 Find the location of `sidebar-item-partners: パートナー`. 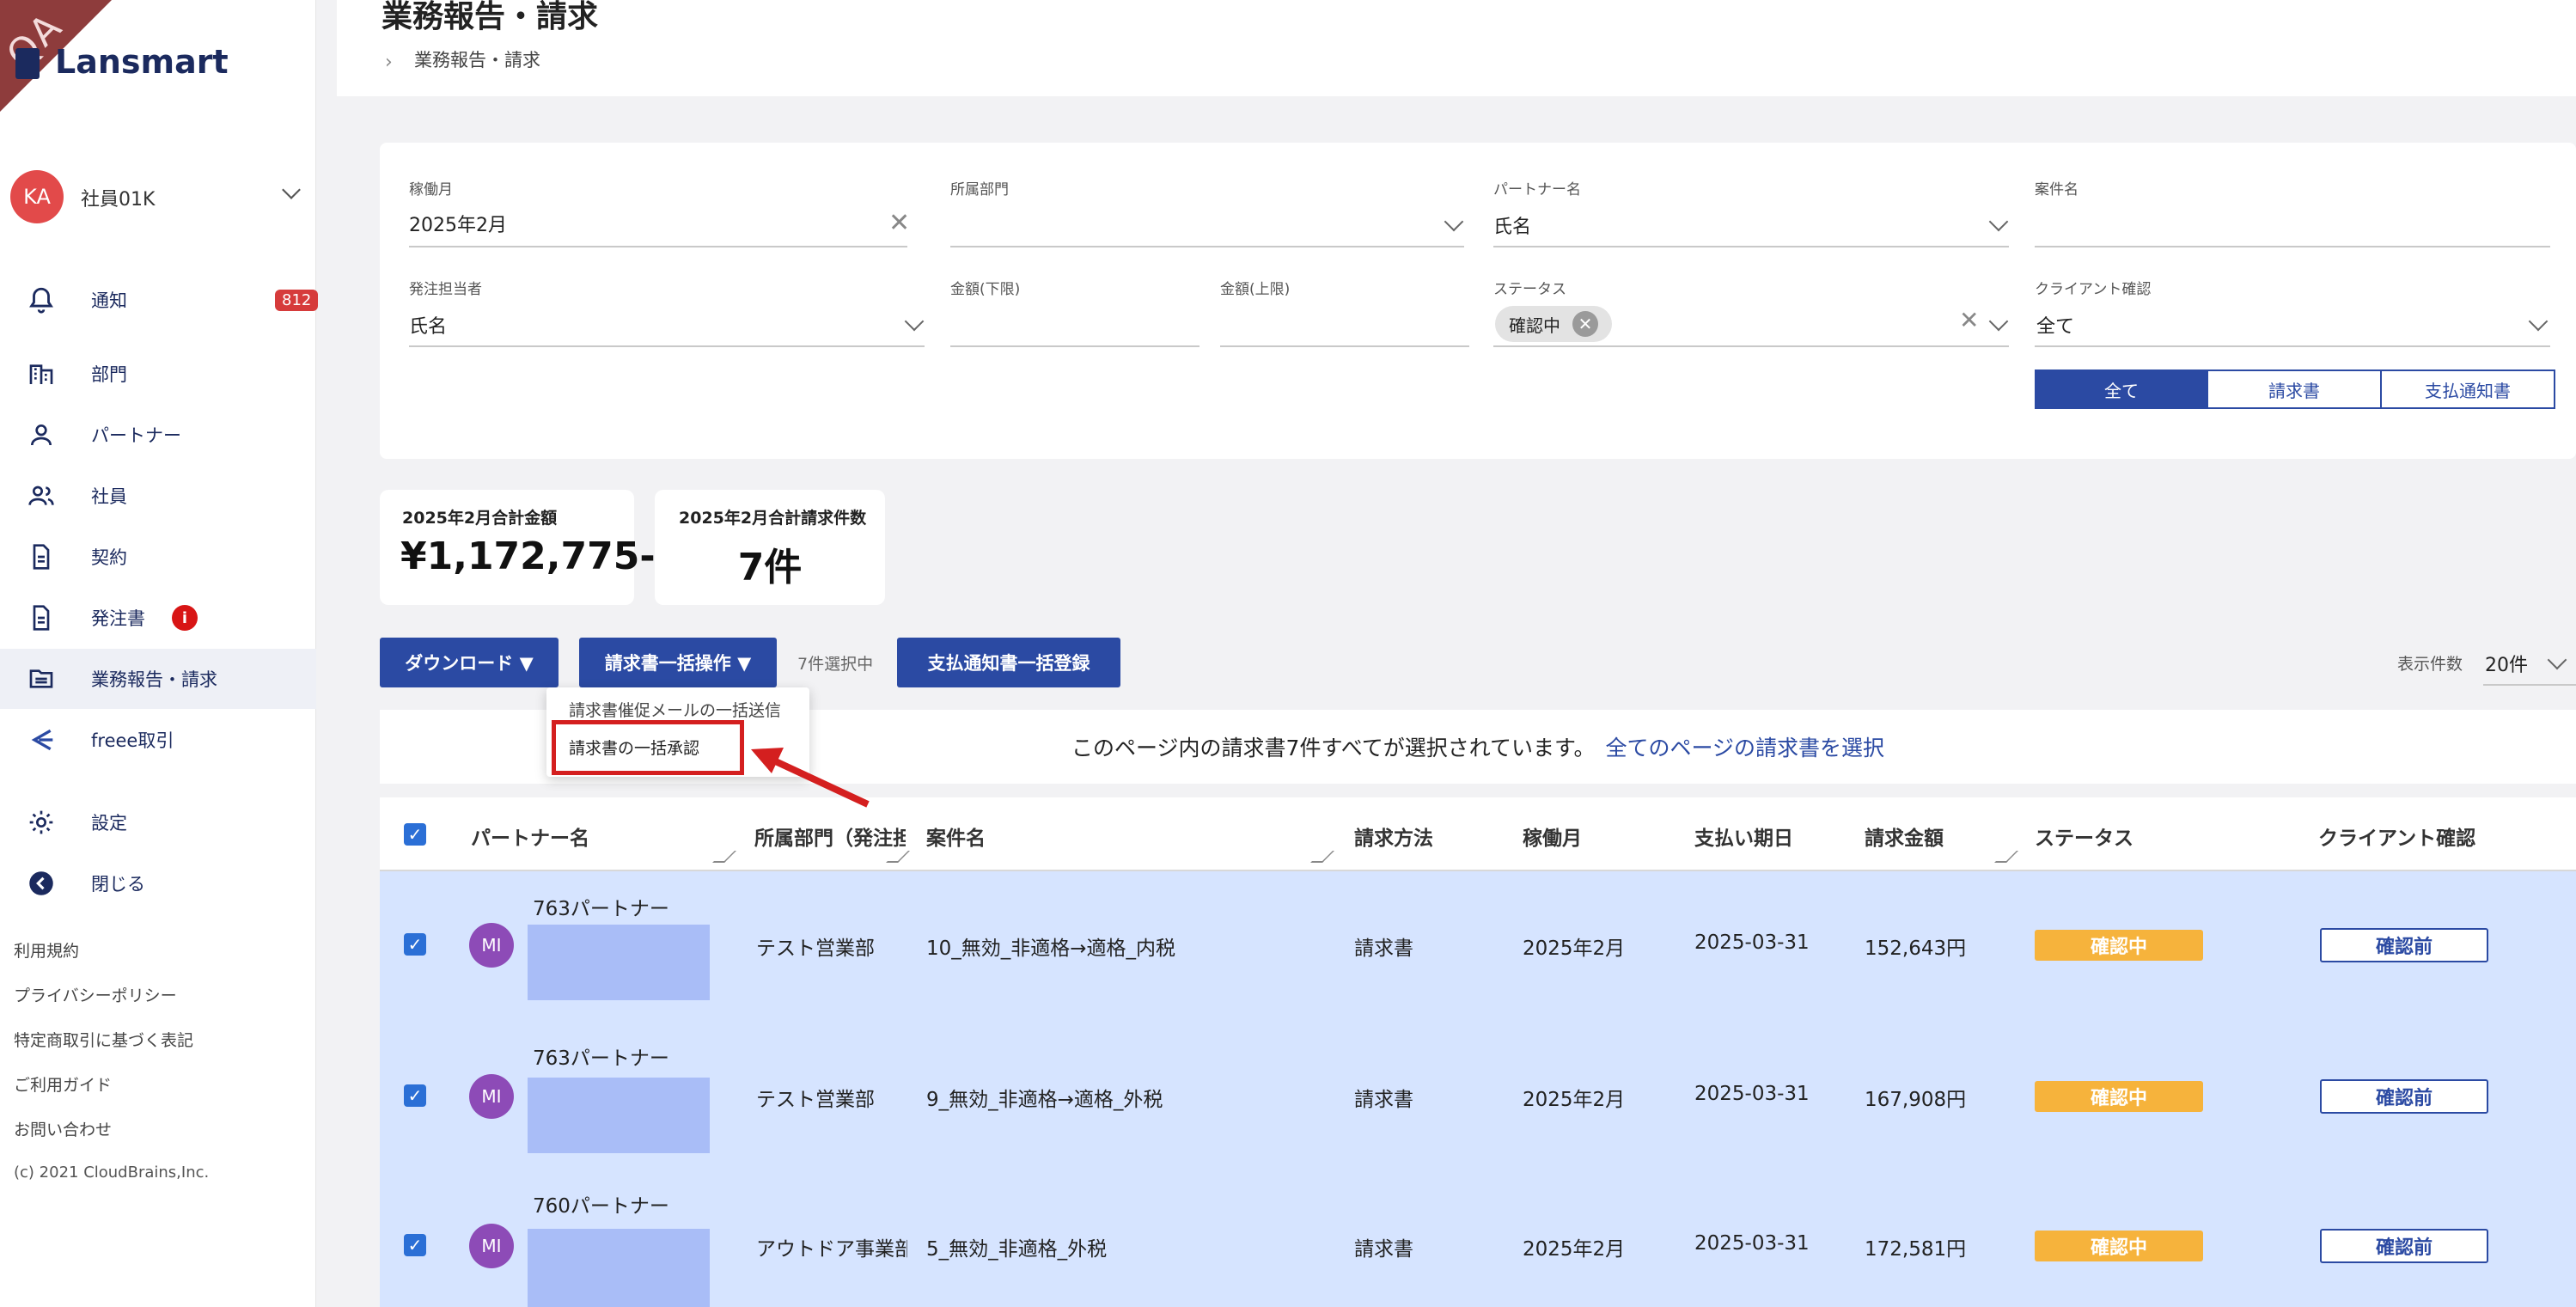

sidebar-item-partners: パートナー is located at coordinates (158, 435).